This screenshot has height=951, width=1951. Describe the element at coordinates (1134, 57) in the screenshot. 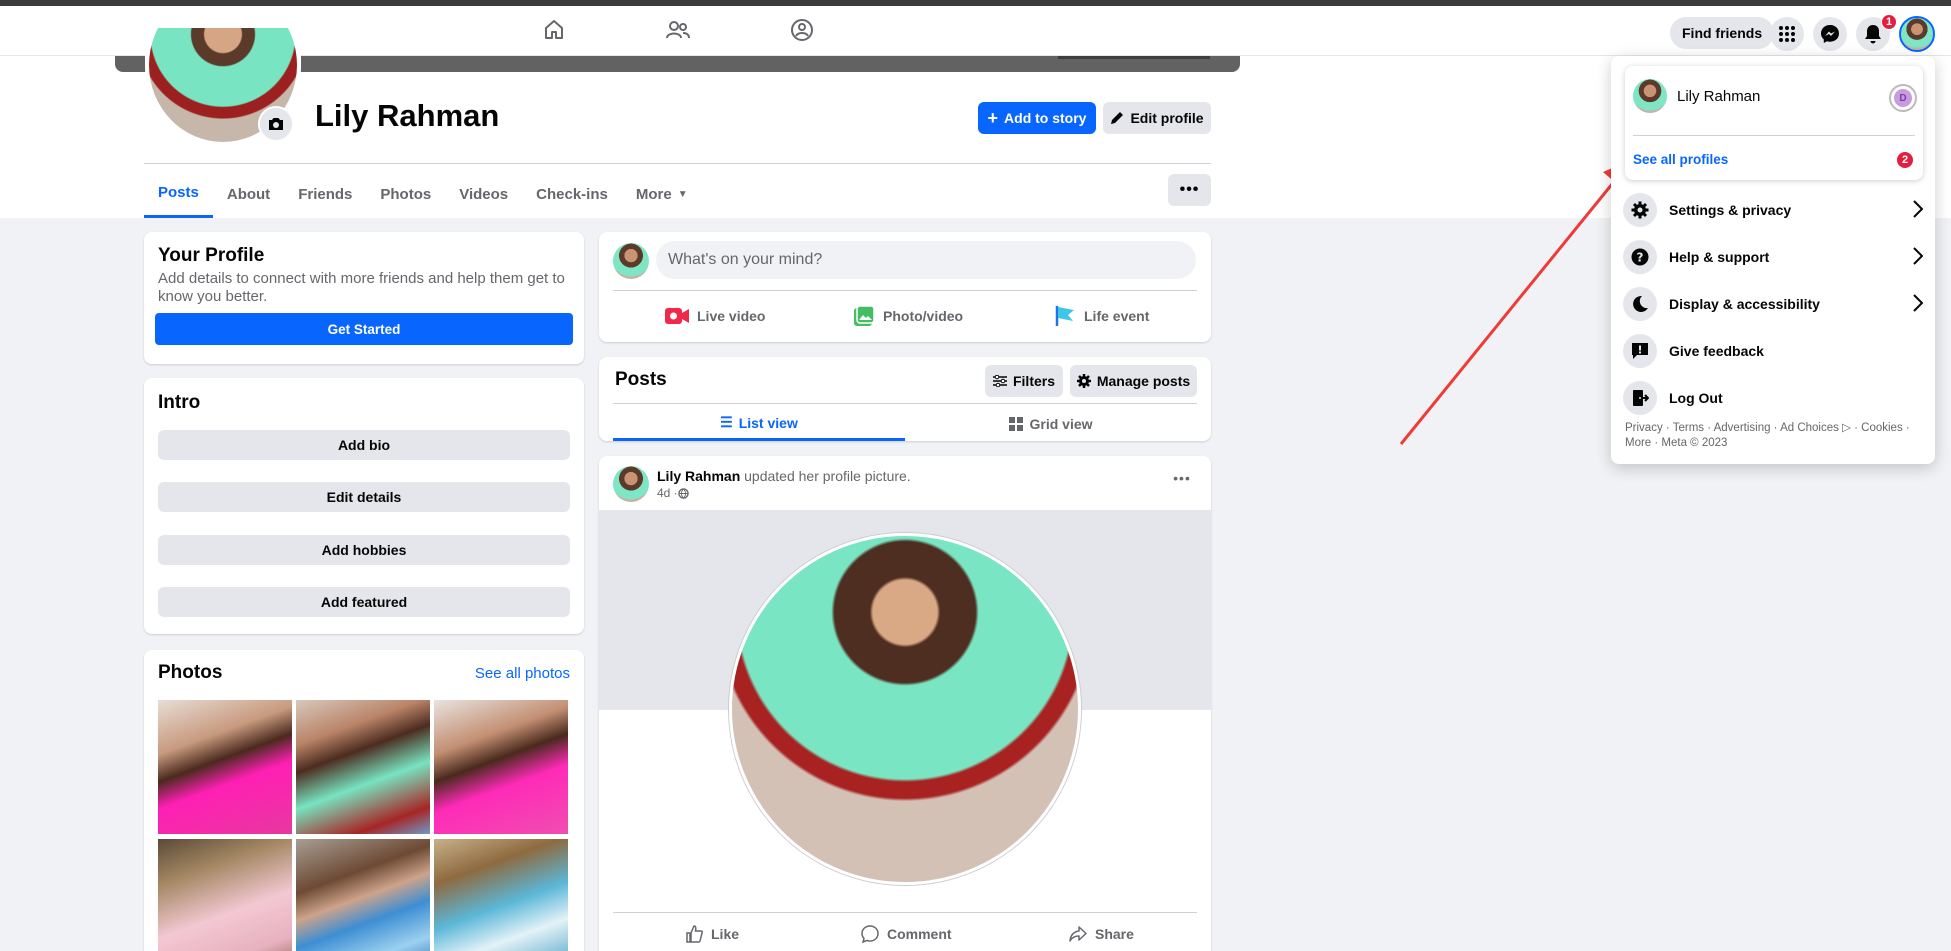

I see `edit-cover-button` at that location.